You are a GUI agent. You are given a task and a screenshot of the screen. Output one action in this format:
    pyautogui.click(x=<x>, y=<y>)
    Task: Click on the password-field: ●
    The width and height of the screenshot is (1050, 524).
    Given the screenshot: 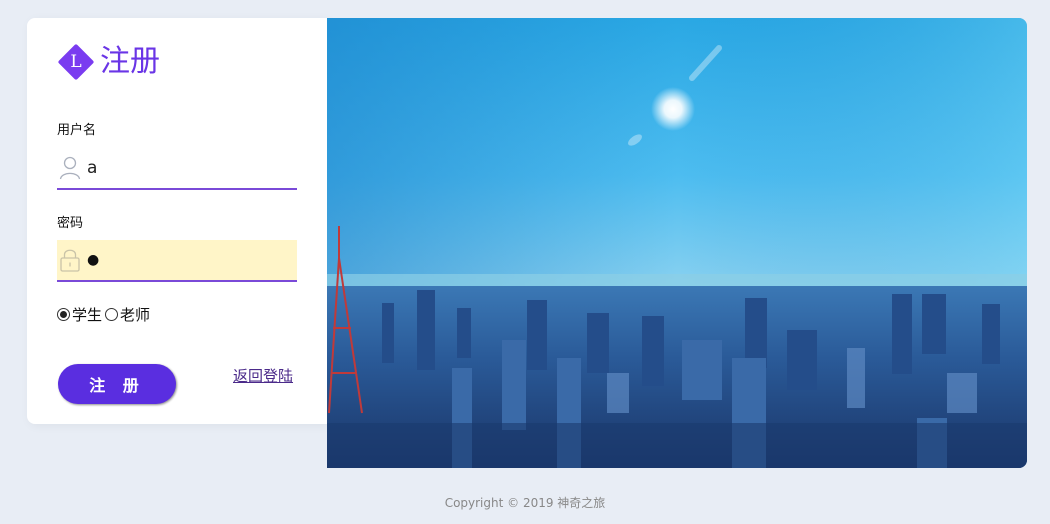 What is the action you would take?
    pyautogui.click(x=177, y=261)
    